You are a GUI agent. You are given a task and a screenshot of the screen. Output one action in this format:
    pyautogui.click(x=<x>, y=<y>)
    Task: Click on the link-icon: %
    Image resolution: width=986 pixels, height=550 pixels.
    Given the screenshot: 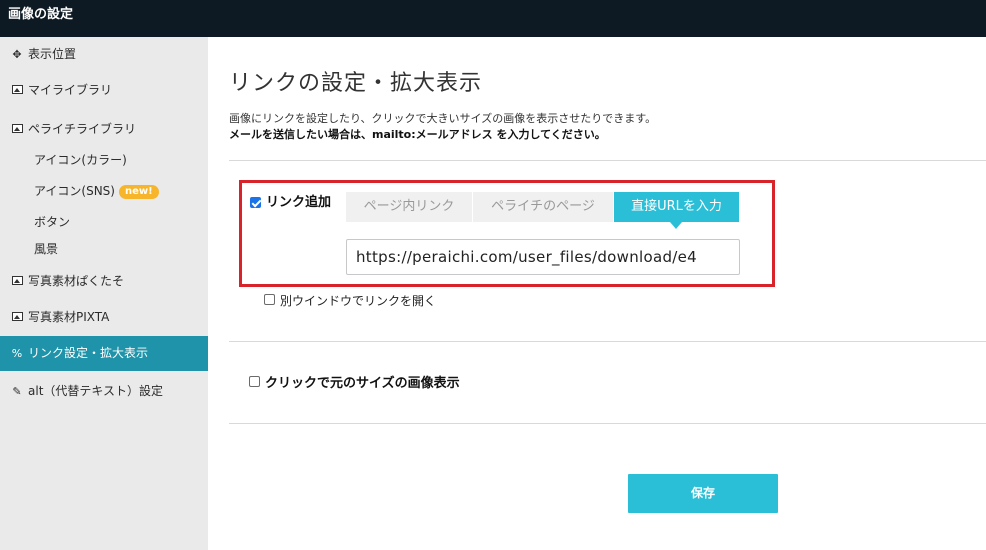 What is the action you would take?
    pyautogui.click(x=17, y=353)
    